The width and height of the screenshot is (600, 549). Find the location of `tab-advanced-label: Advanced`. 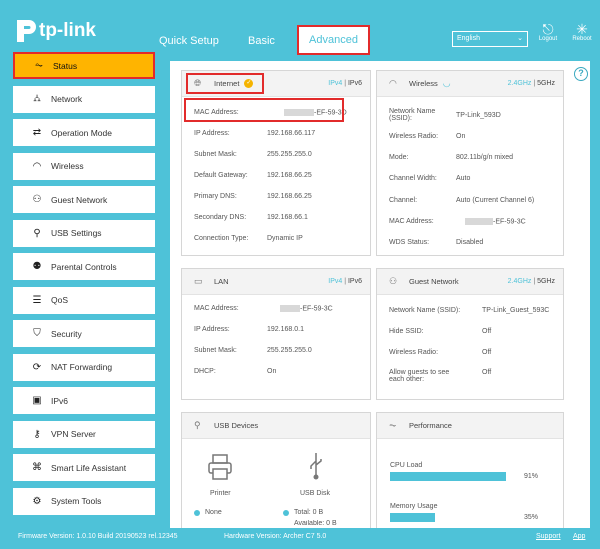

tab-advanced-label: Advanced is located at coordinates (333, 40).